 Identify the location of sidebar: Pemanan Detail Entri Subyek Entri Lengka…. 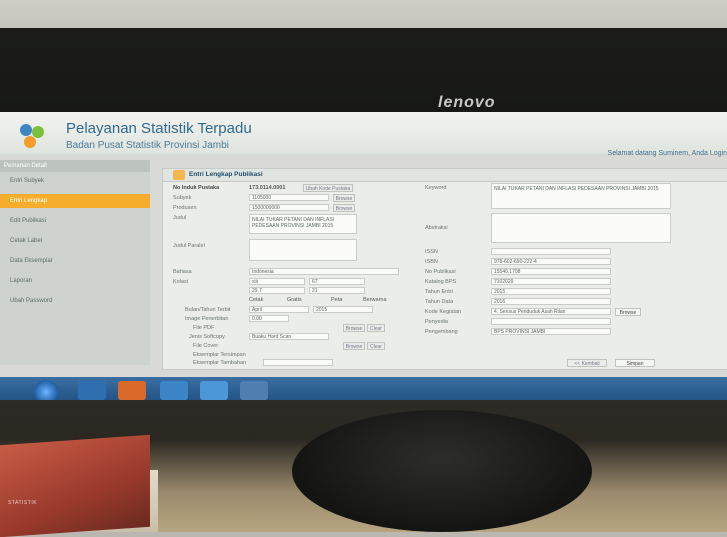
(75, 262).